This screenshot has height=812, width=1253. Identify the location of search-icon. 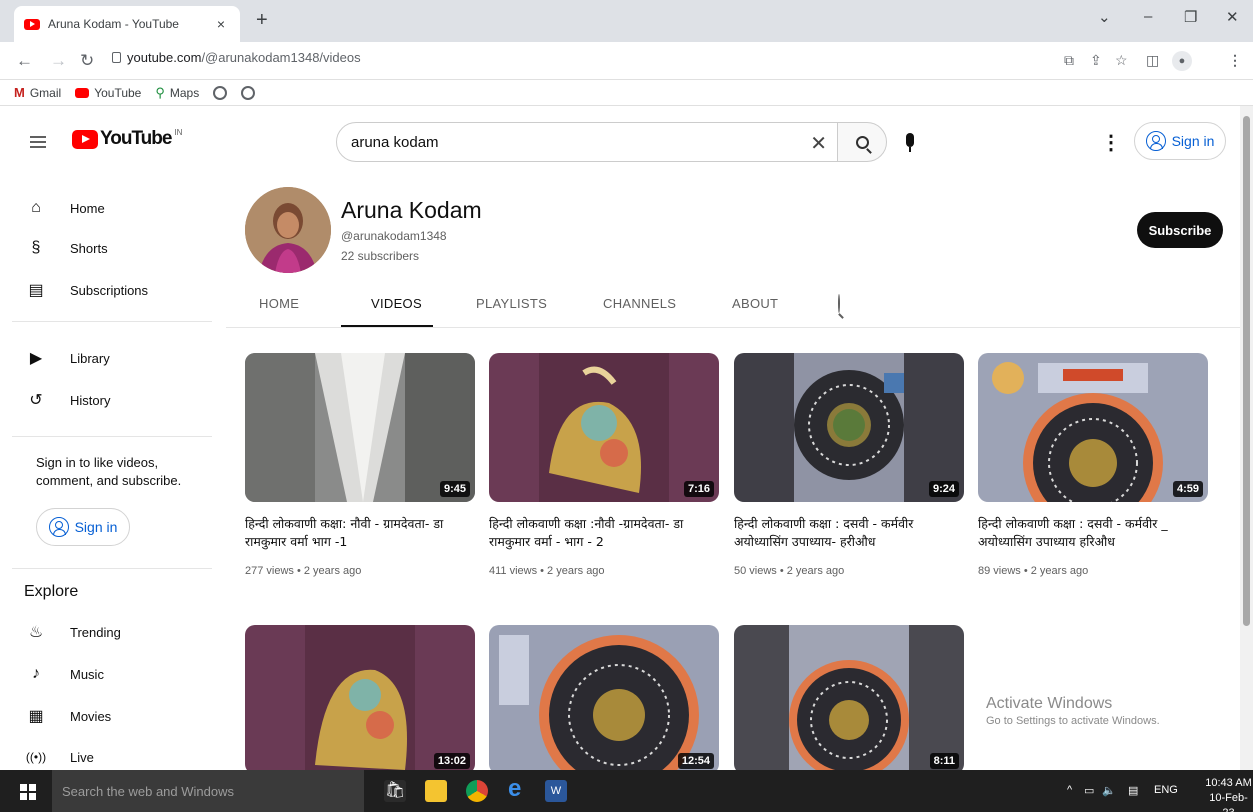
(862, 142).